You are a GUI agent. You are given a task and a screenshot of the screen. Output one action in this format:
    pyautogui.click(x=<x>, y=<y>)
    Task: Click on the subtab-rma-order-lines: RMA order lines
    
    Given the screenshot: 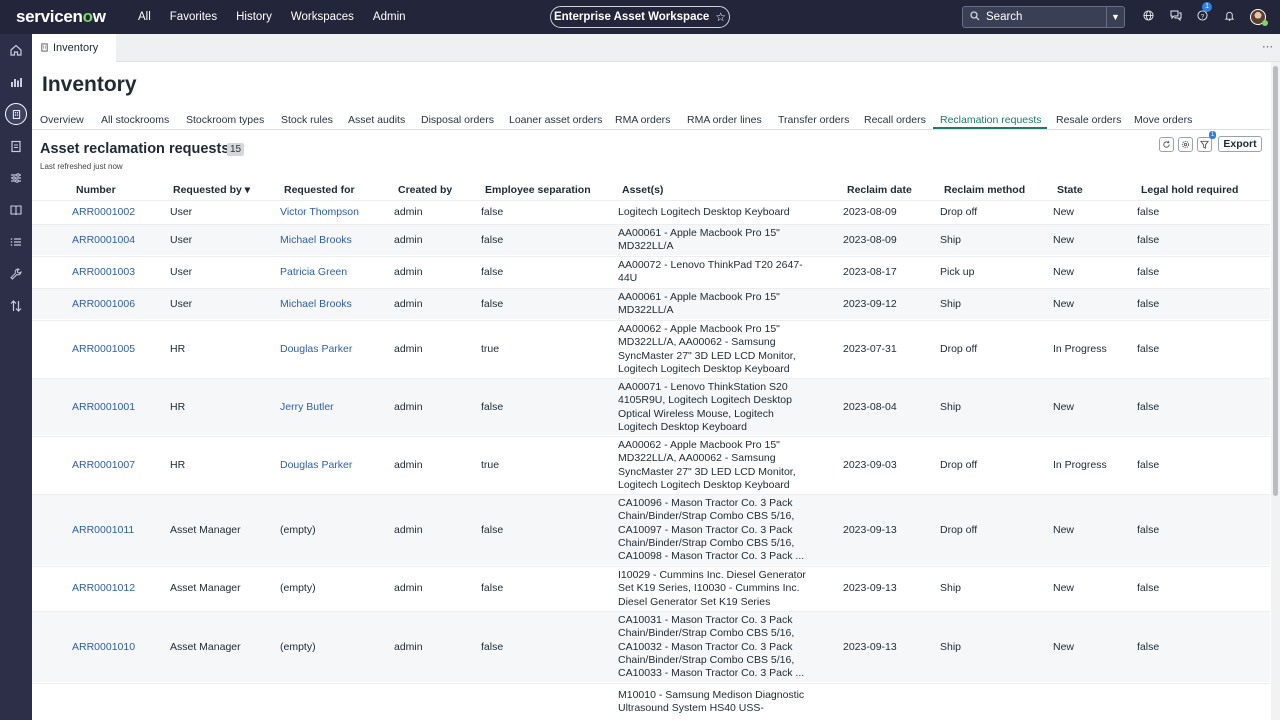 What is the action you would take?
    pyautogui.click(x=724, y=120)
    